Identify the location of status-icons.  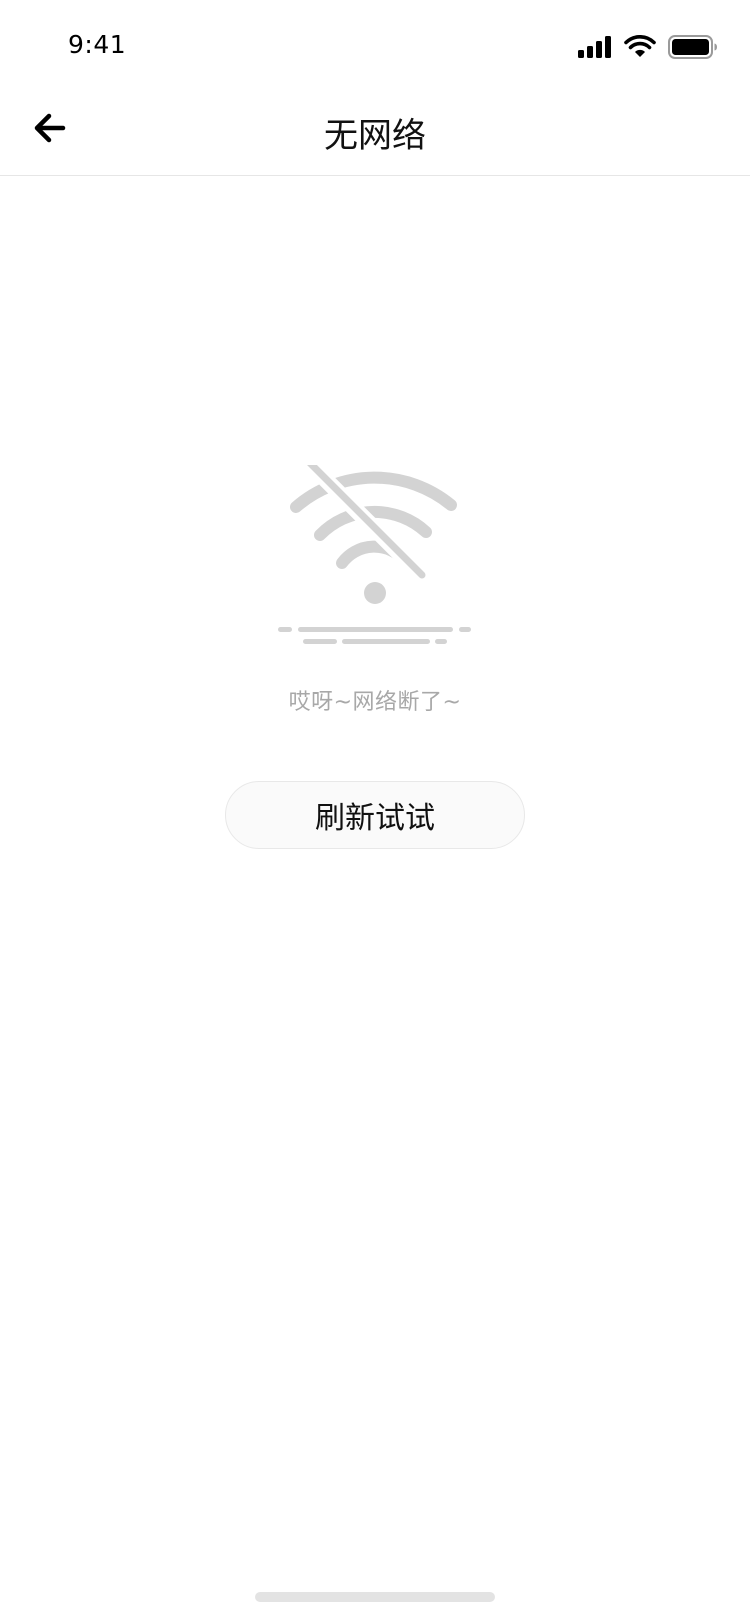
(648, 47).